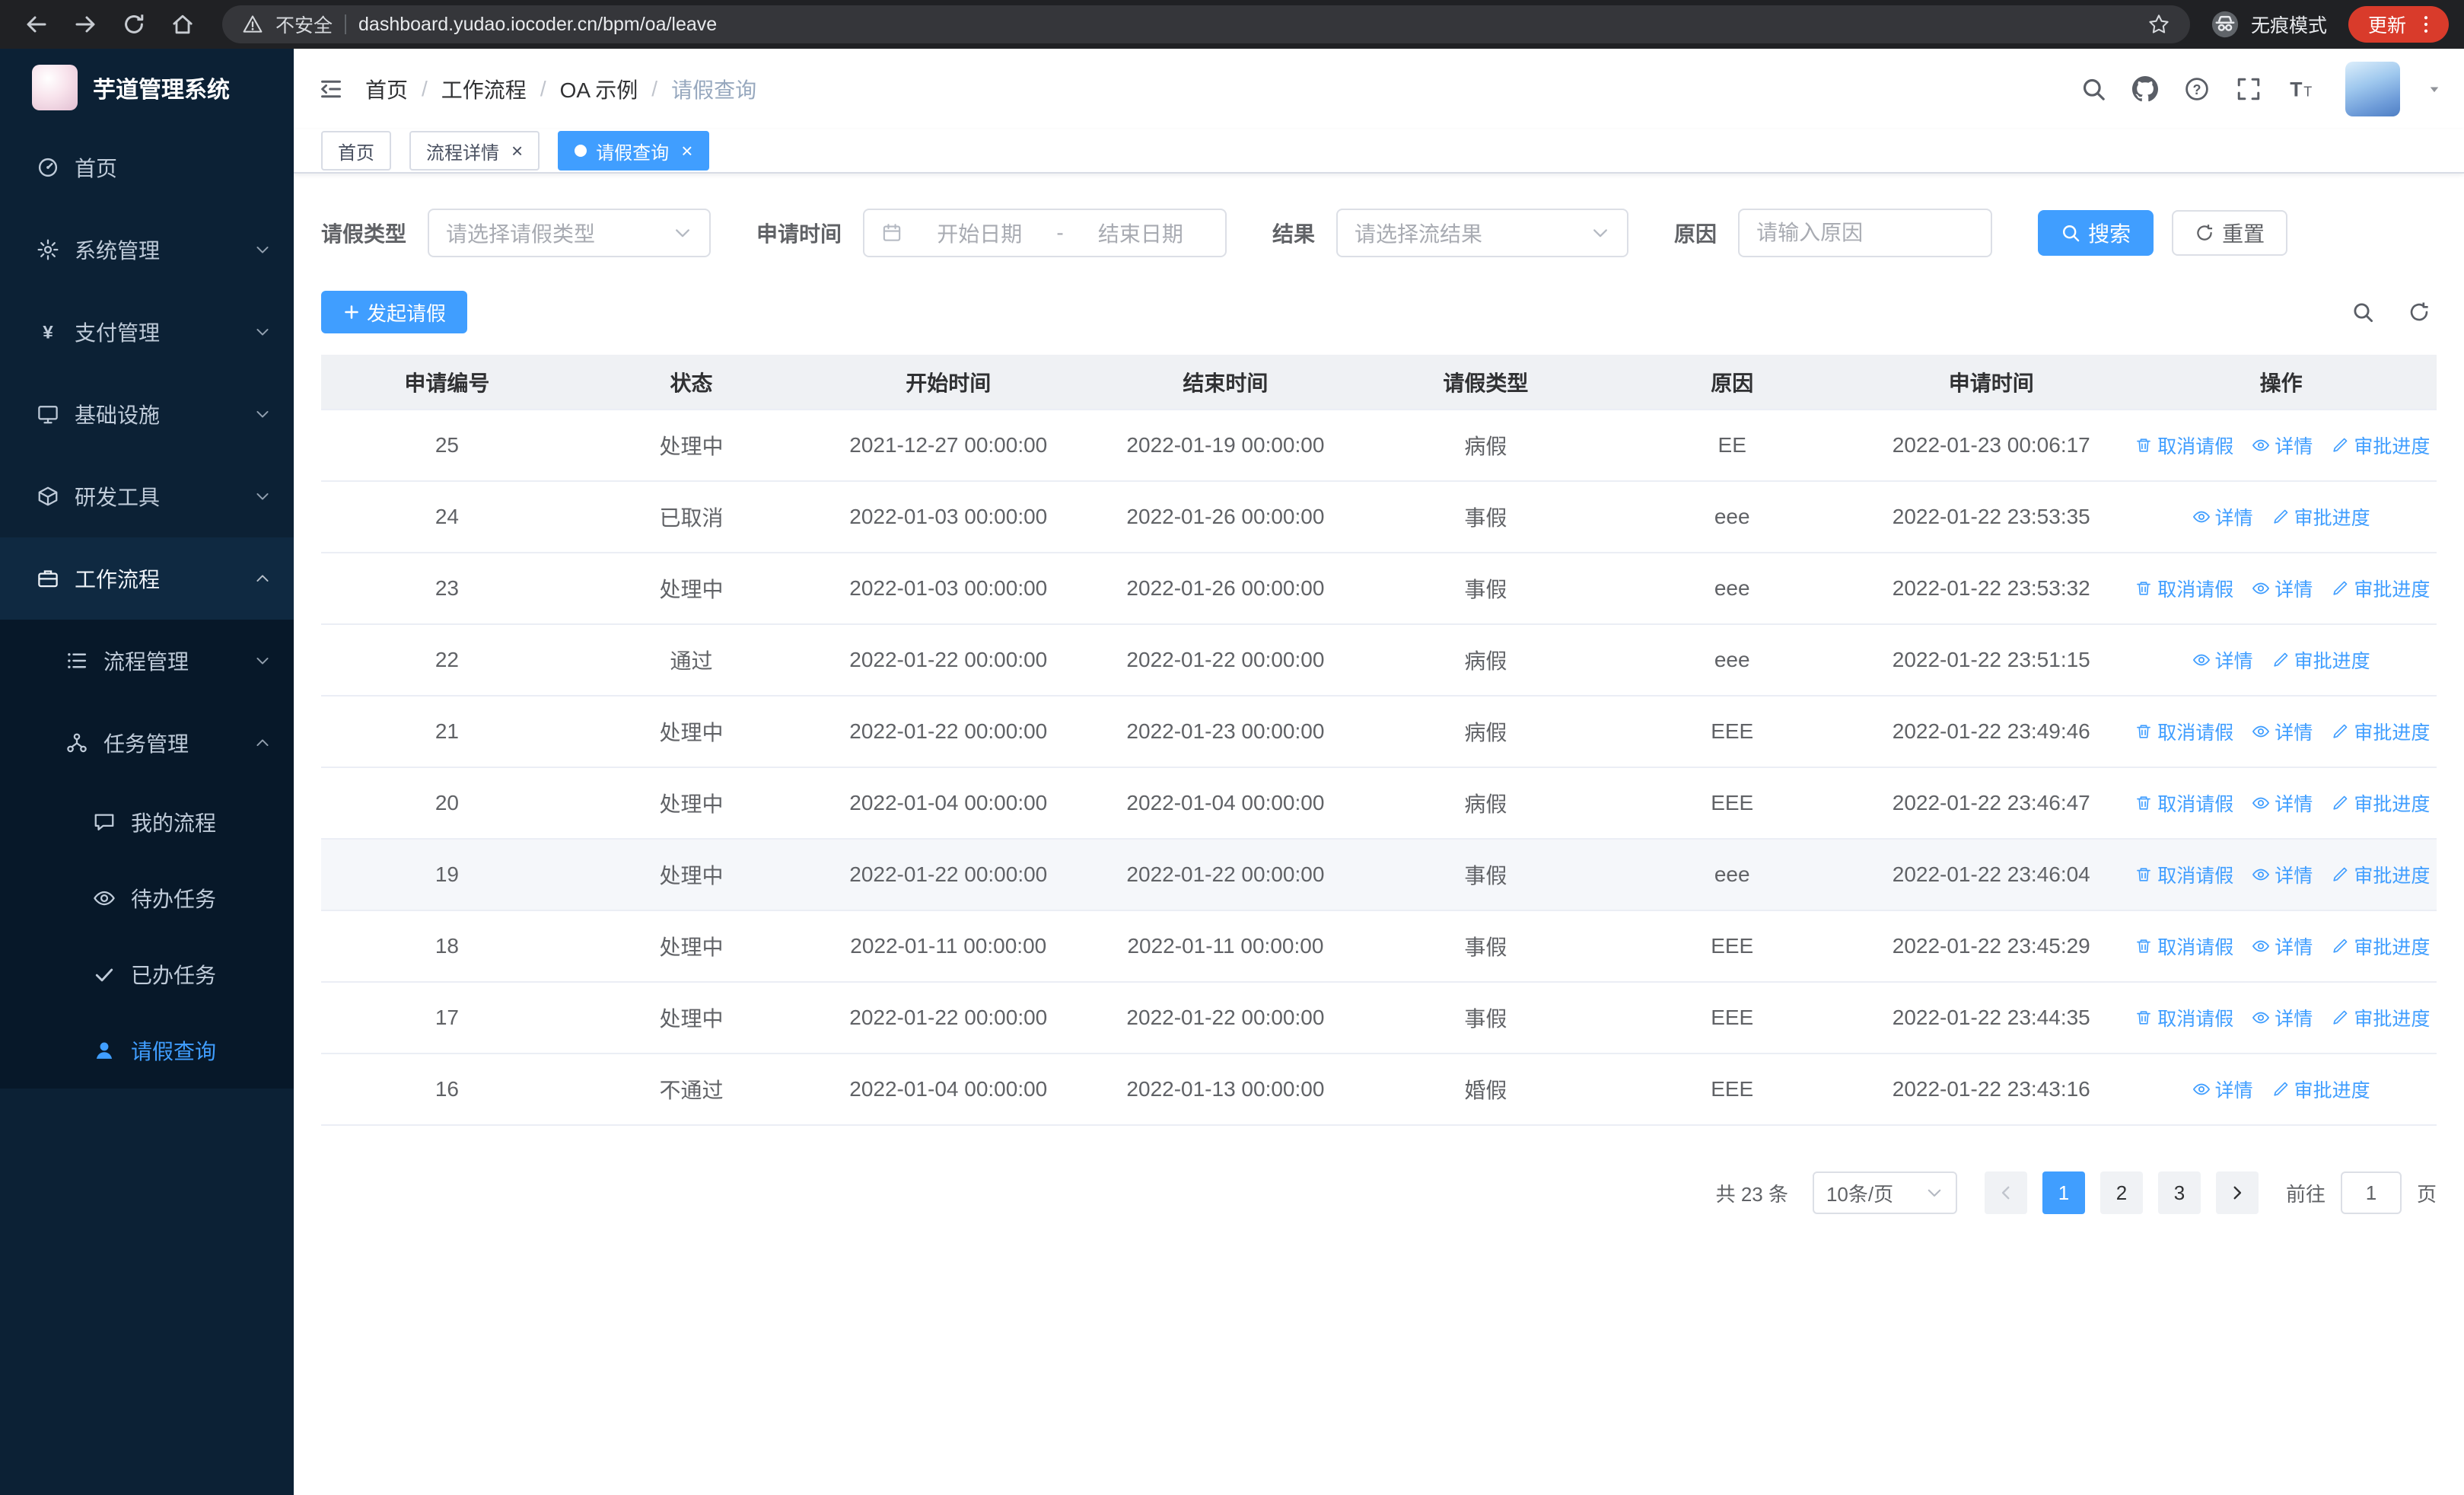  What do you see at coordinates (2093, 89) in the screenshot?
I see `header-search-icon` at bounding box center [2093, 89].